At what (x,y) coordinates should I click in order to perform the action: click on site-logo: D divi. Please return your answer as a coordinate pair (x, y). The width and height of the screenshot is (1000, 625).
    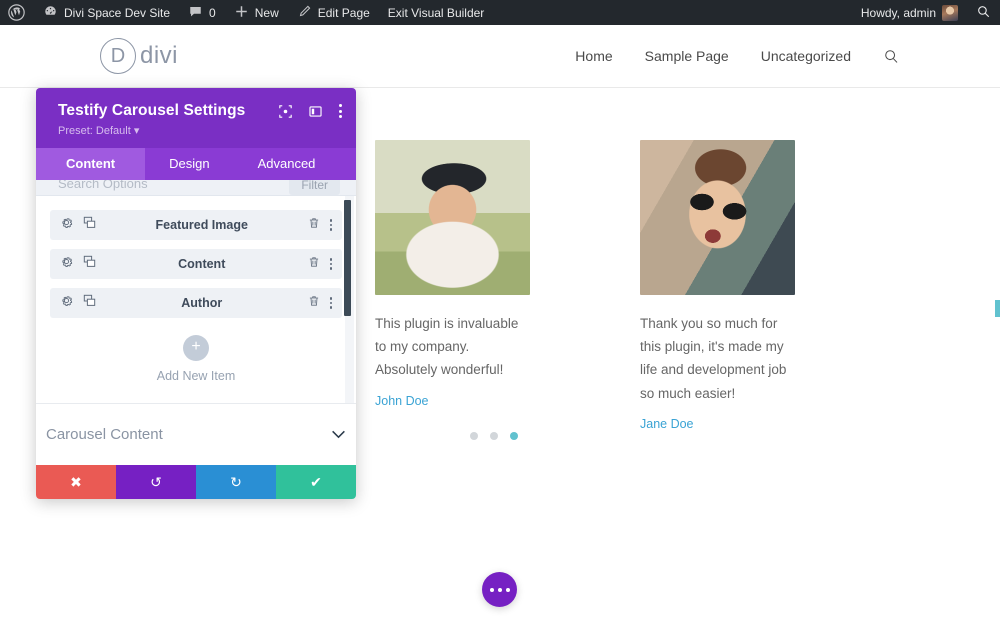
    Looking at the image, I should click on (139, 56).